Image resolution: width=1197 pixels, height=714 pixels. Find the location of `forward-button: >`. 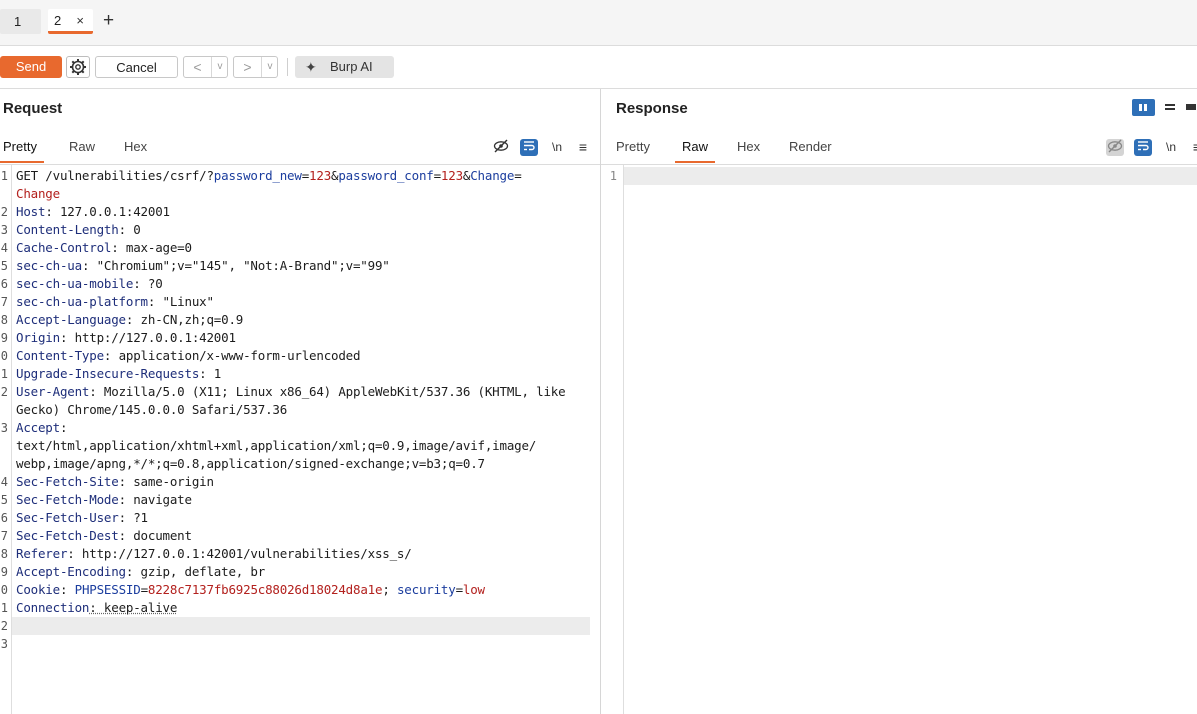

forward-button: > is located at coordinates (247, 67).